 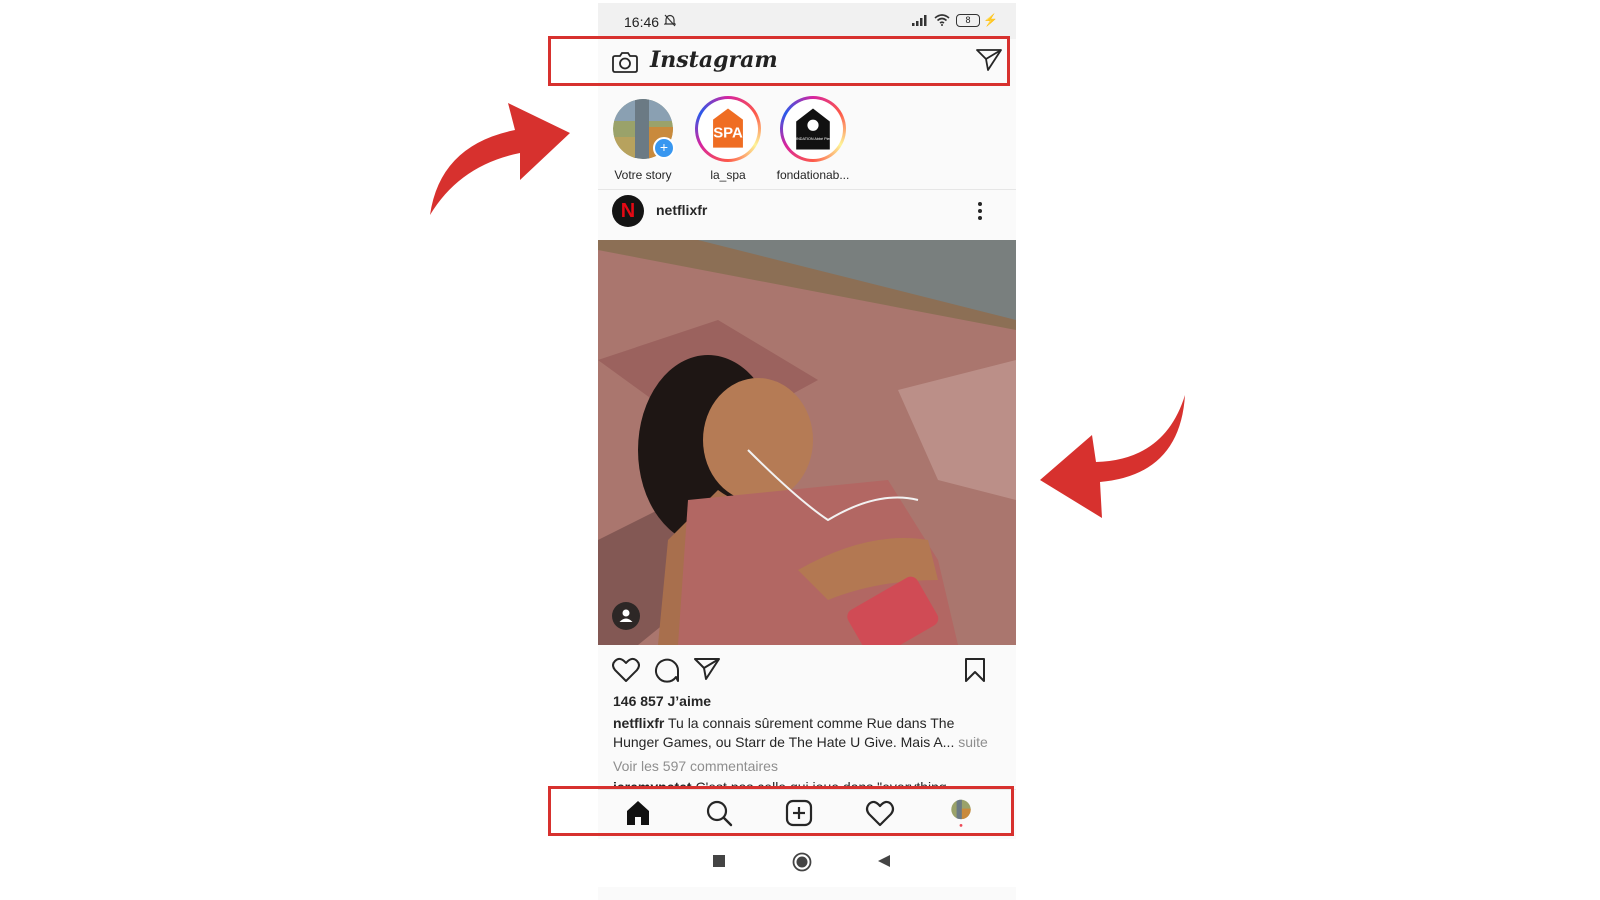 I want to click on fondation-logo-text: FONDATION Abbé Pierre, so click(x=813, y=139).